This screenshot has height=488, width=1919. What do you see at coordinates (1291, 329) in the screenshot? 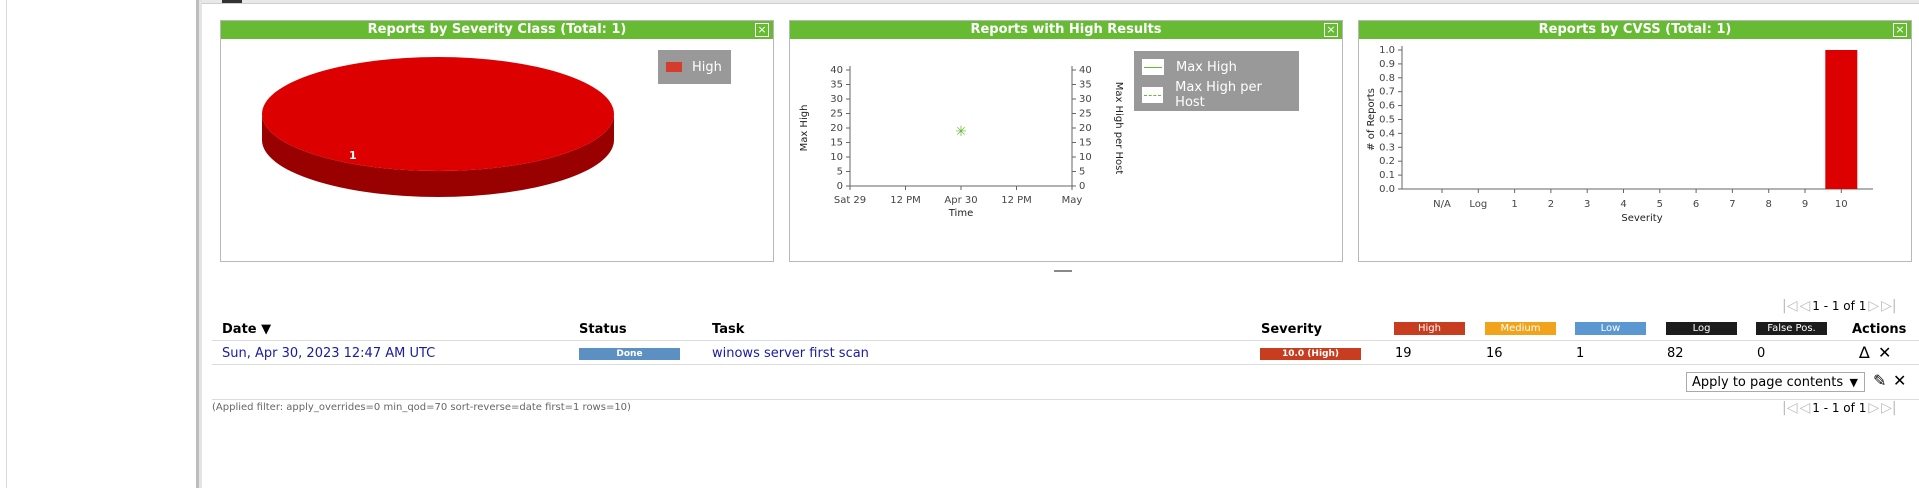
I see `column-header-severity: Severity` at bounding box center [1291, 329].